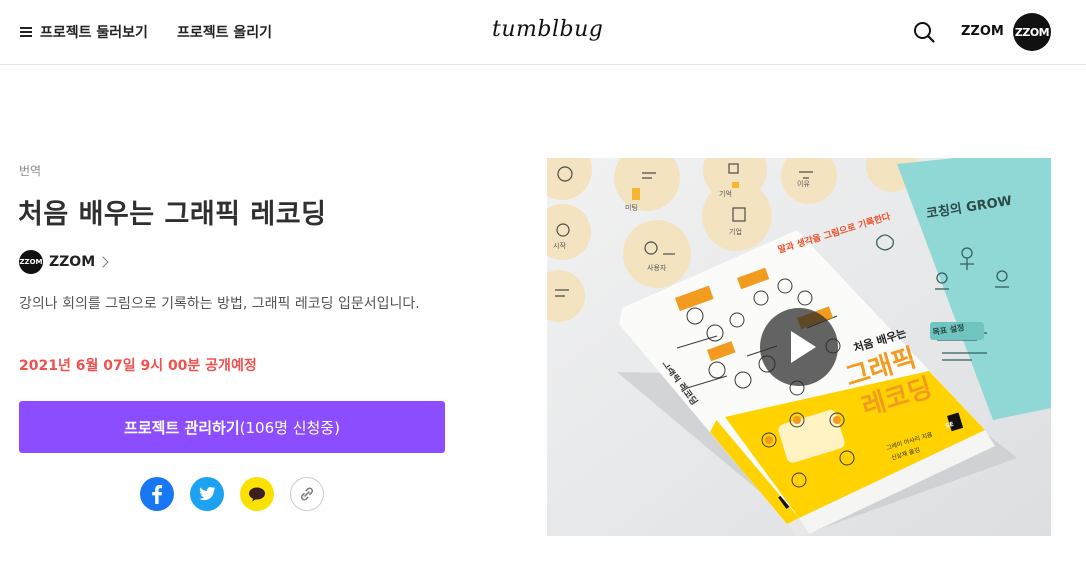 The width and height of the screenshot is (1086, 563). I want to click on twitter-icon, so click(207, 493).